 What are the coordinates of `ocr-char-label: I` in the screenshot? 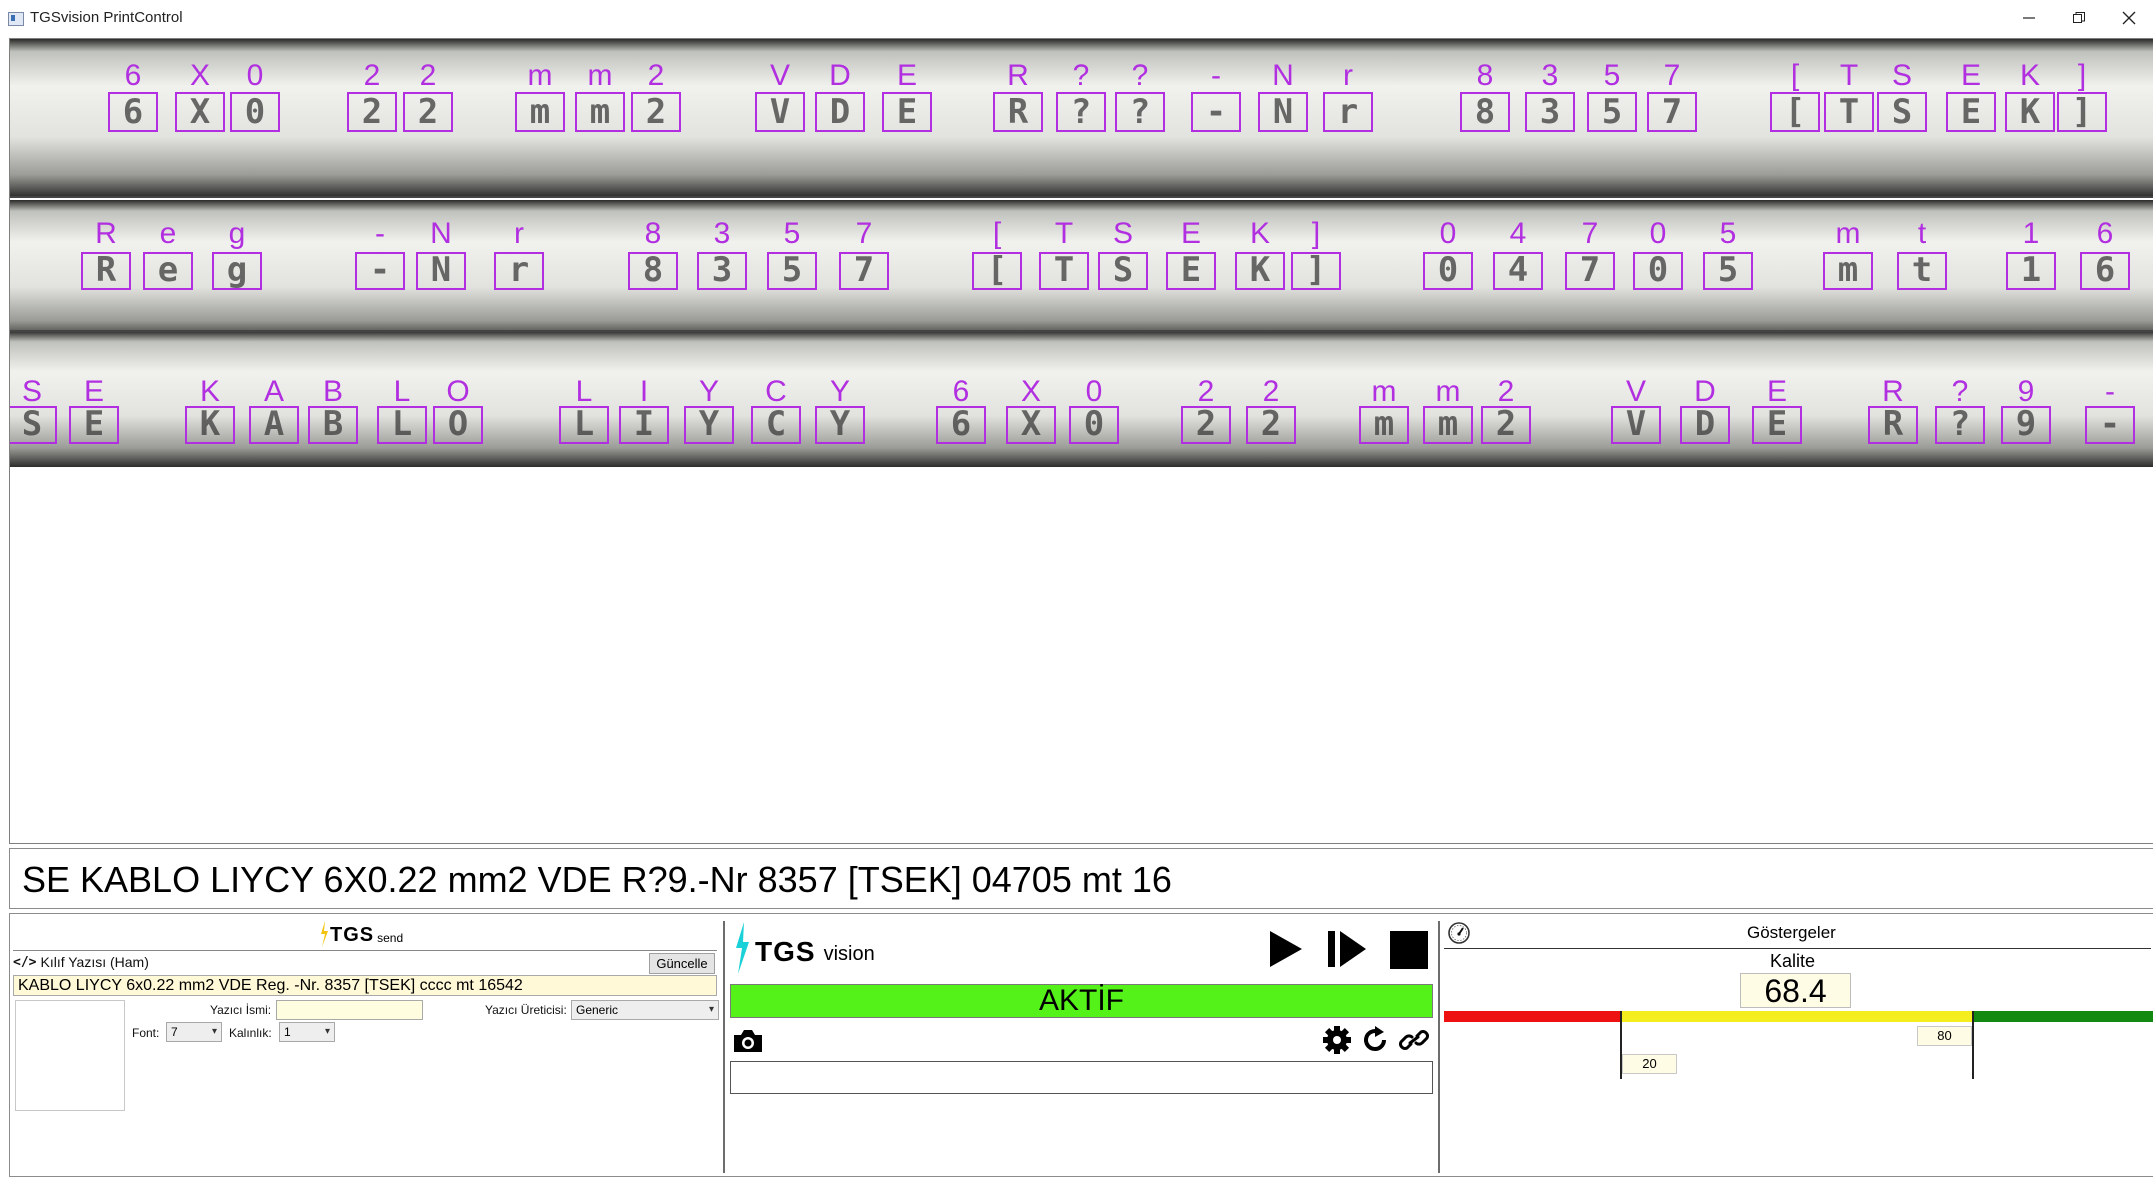 It's located at (644, 391).